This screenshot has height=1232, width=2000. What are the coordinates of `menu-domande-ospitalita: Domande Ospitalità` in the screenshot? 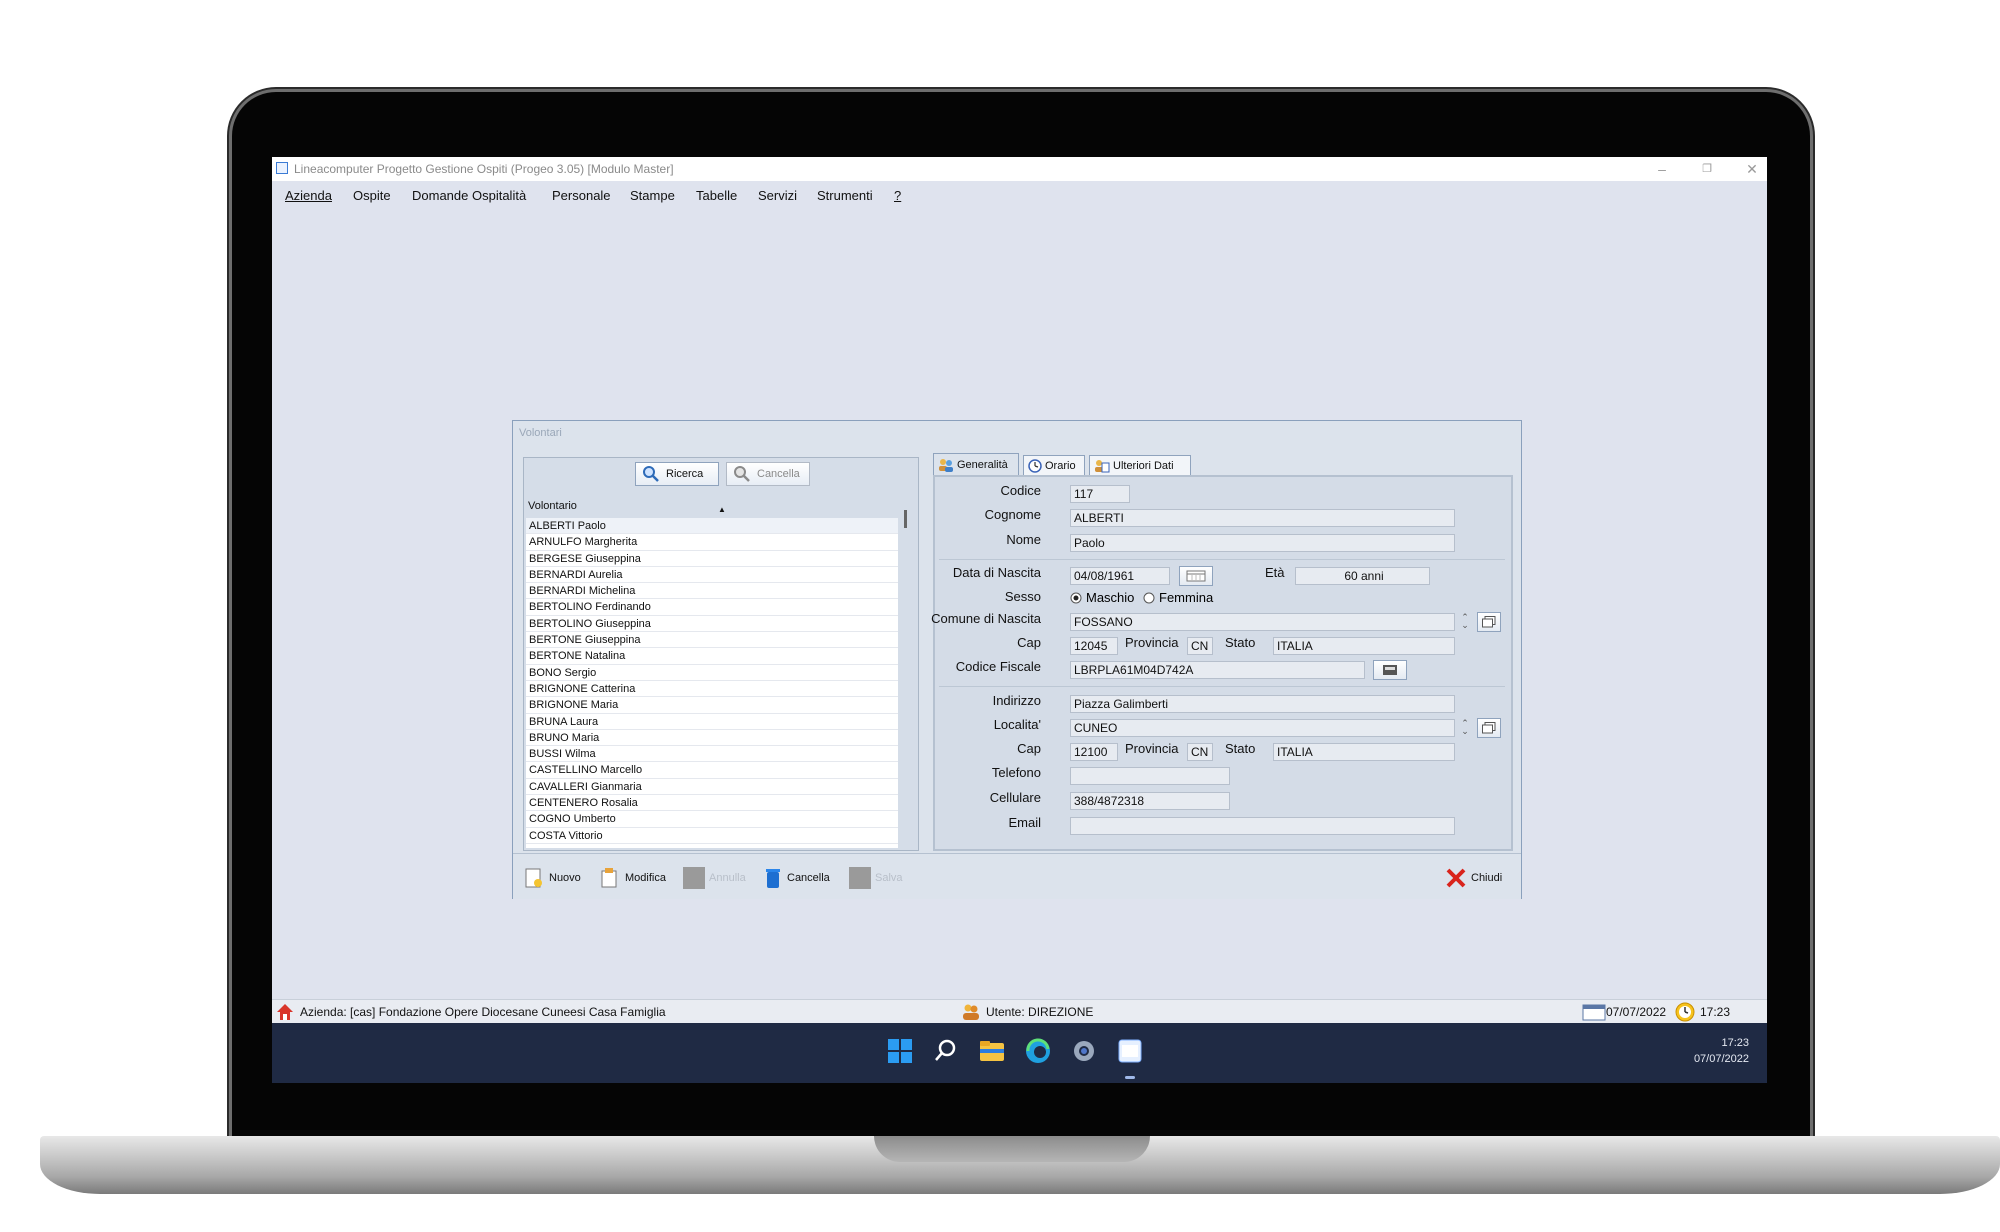 It's located at (469, 195).